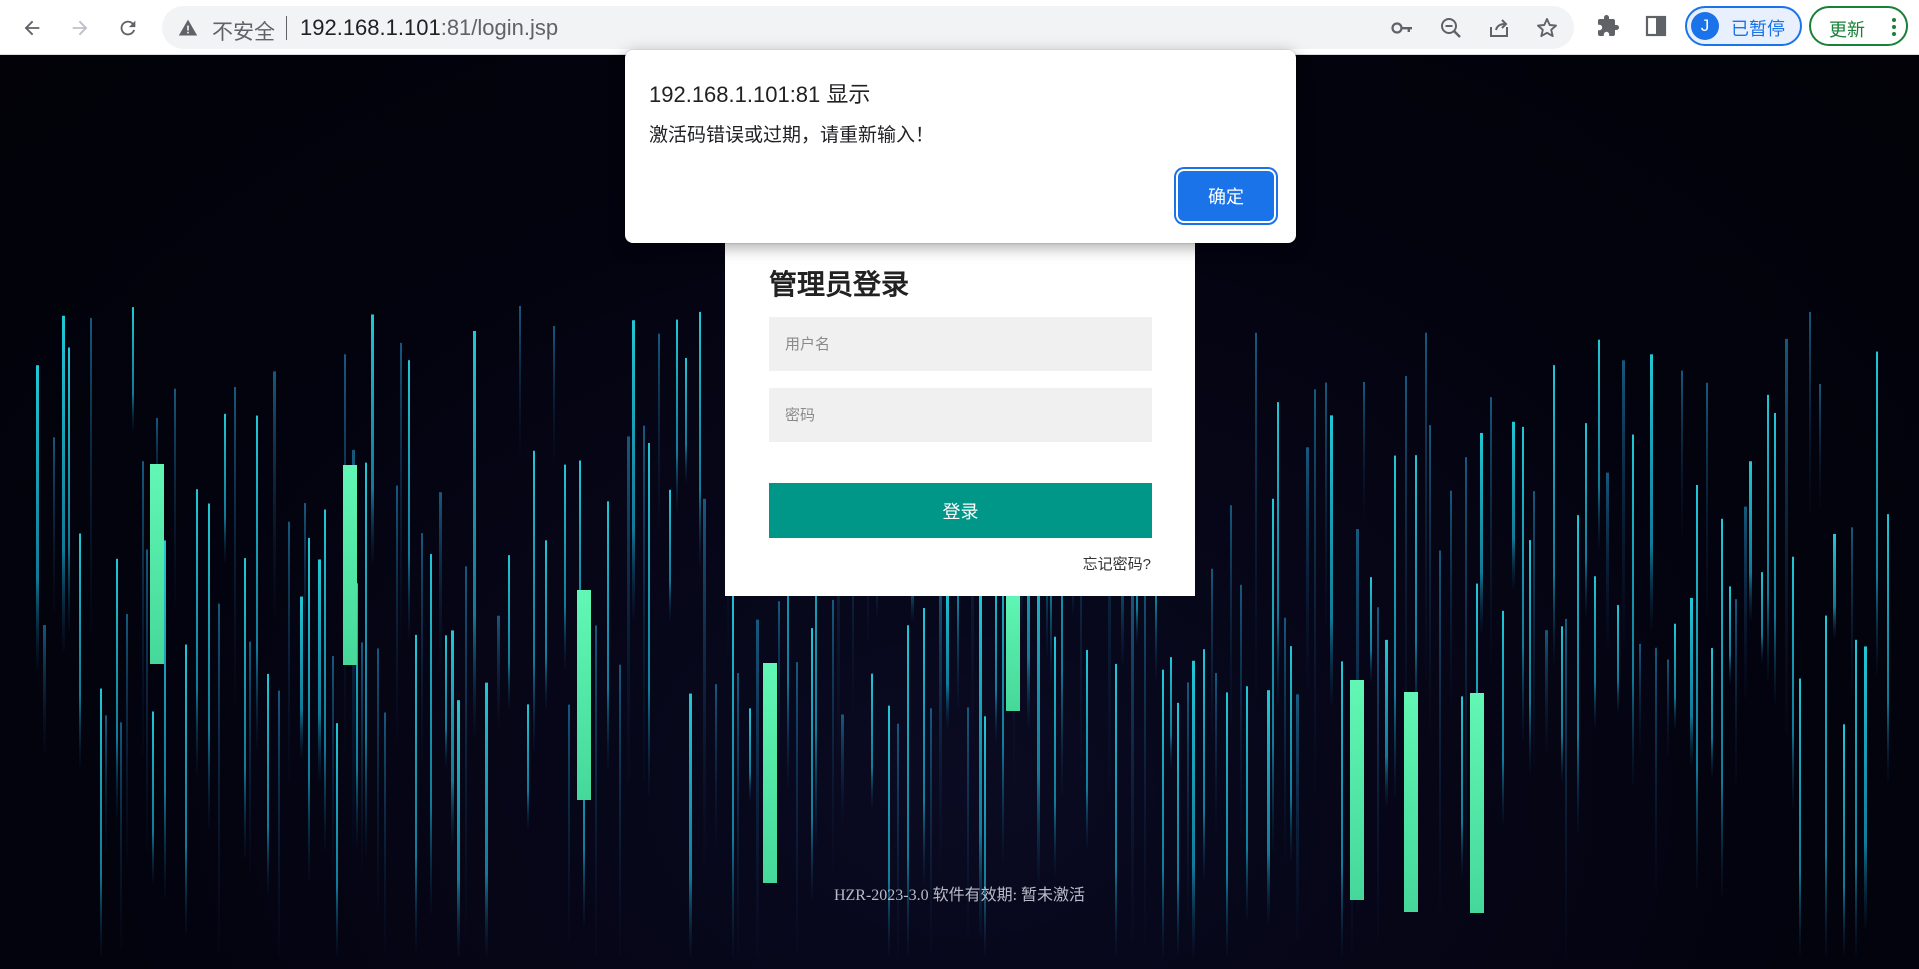 This screenshot has width=1919, height=969. I want to click on username-input, so click(960, 344).